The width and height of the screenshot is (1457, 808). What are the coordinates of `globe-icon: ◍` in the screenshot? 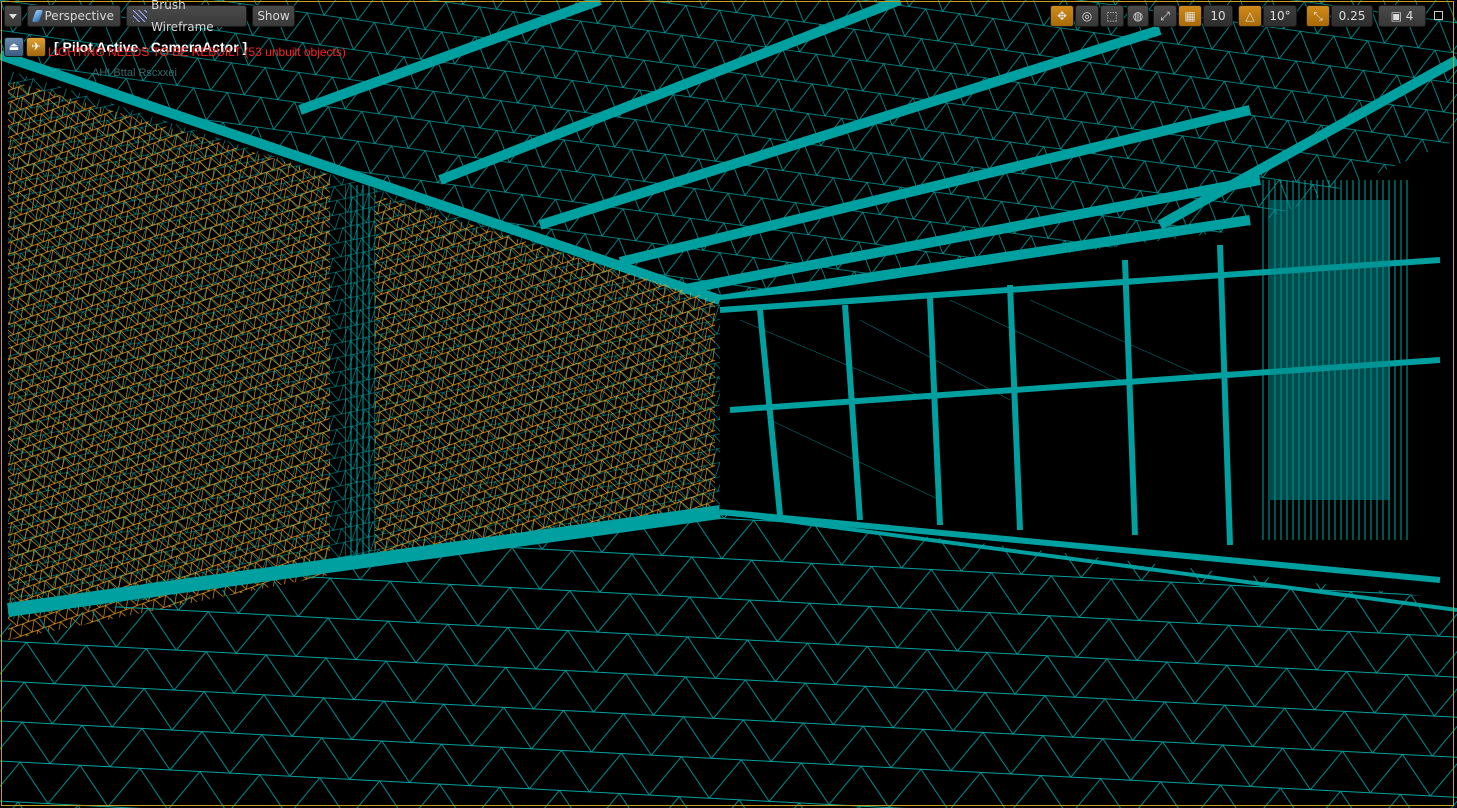 It's located at (1138, 16).